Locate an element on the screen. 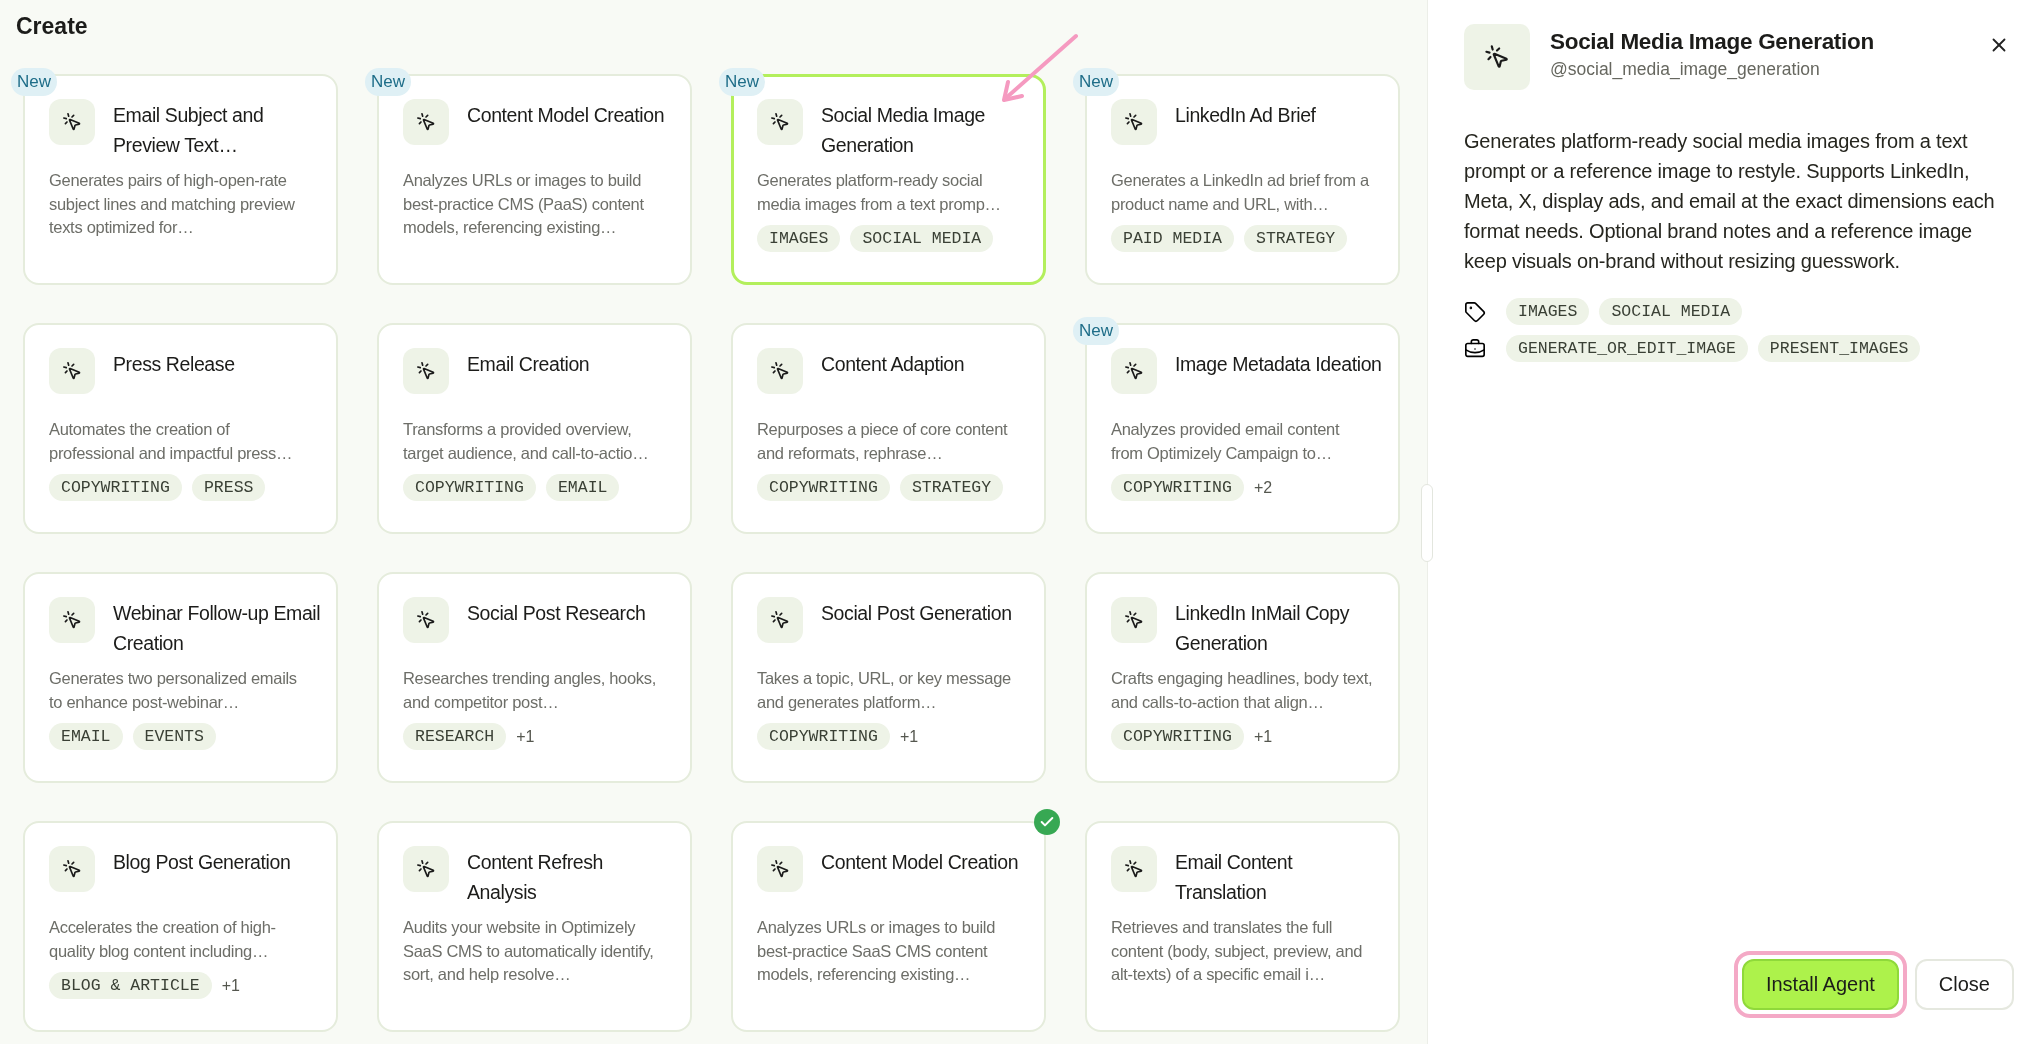 The height and width of the screenshot is (1044, 2040). card-title: LinkedIn InMail Copy Generation is located at coordinates (1263, 628).